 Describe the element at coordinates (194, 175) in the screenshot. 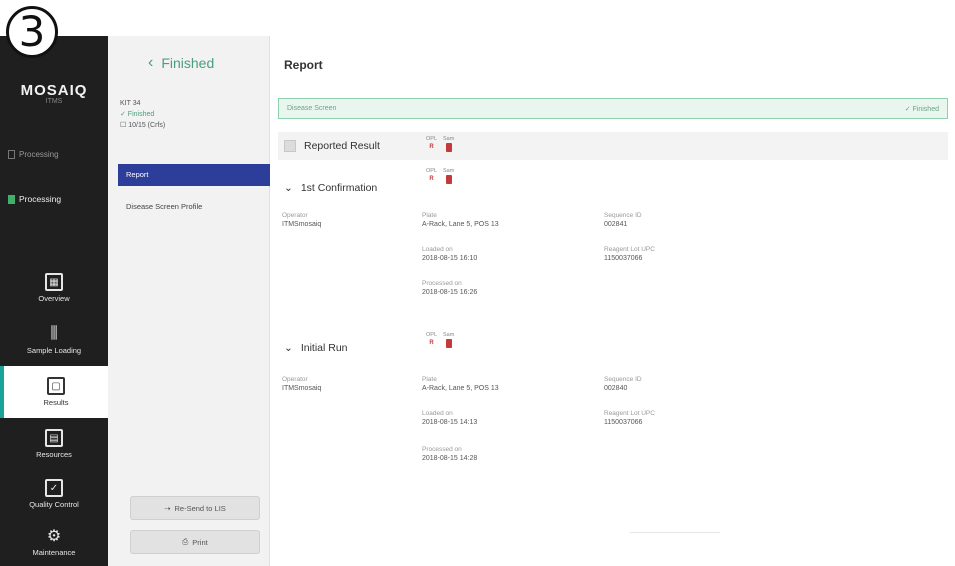

I see `menu-report: Report` at that location.